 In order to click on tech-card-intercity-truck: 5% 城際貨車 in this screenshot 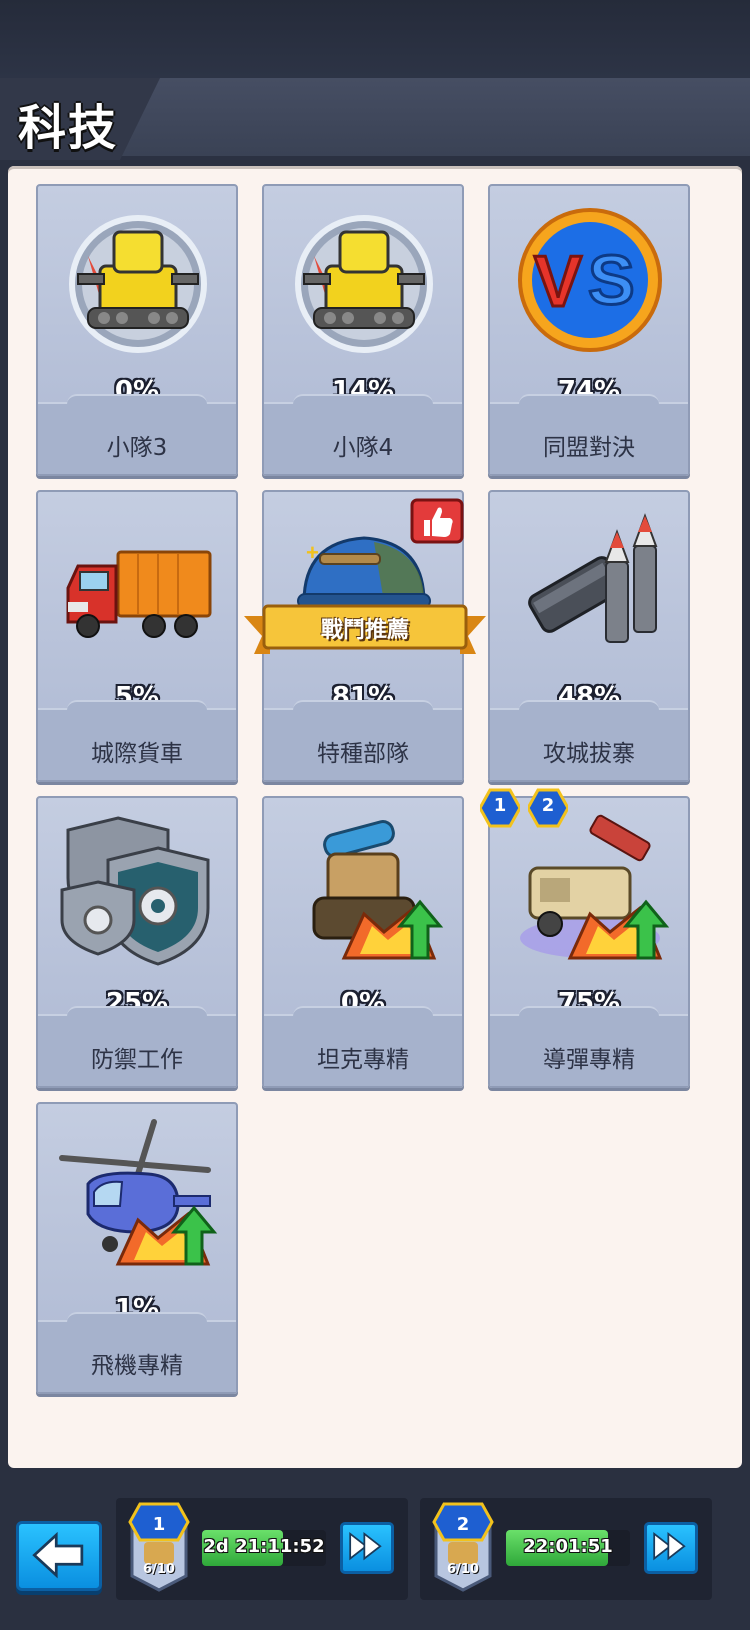, I will do `click(137, 636)`.